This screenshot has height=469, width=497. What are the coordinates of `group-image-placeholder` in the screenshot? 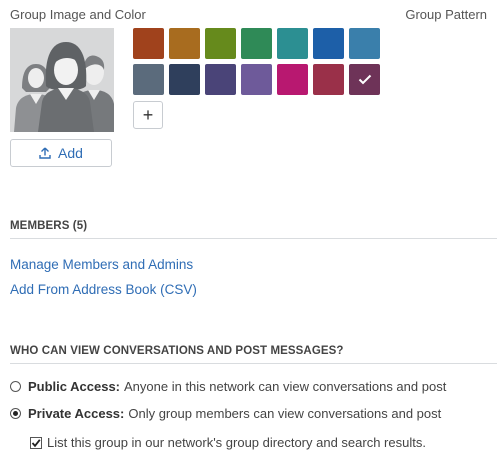 It's located at (62, 80).